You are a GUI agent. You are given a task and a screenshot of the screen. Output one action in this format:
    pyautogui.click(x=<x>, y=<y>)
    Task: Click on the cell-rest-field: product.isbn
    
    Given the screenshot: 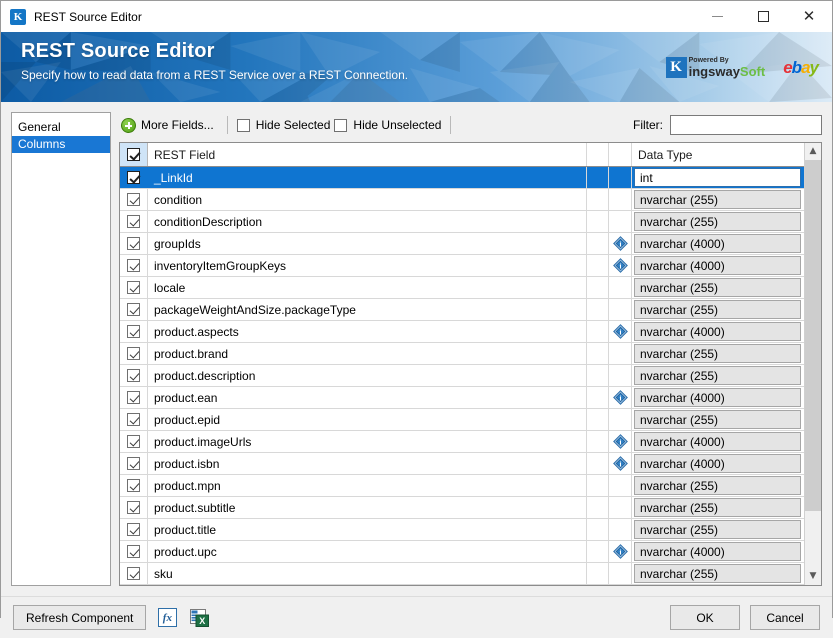 What is the action you would take?
    pyautogui.click(x=367, y=463)
    